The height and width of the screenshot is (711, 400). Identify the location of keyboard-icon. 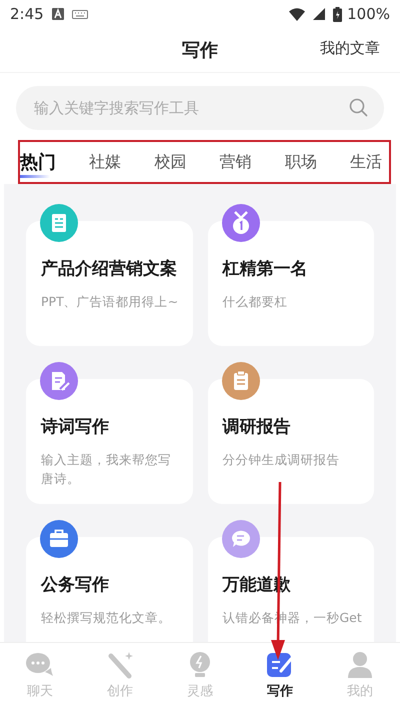
(80, 14).